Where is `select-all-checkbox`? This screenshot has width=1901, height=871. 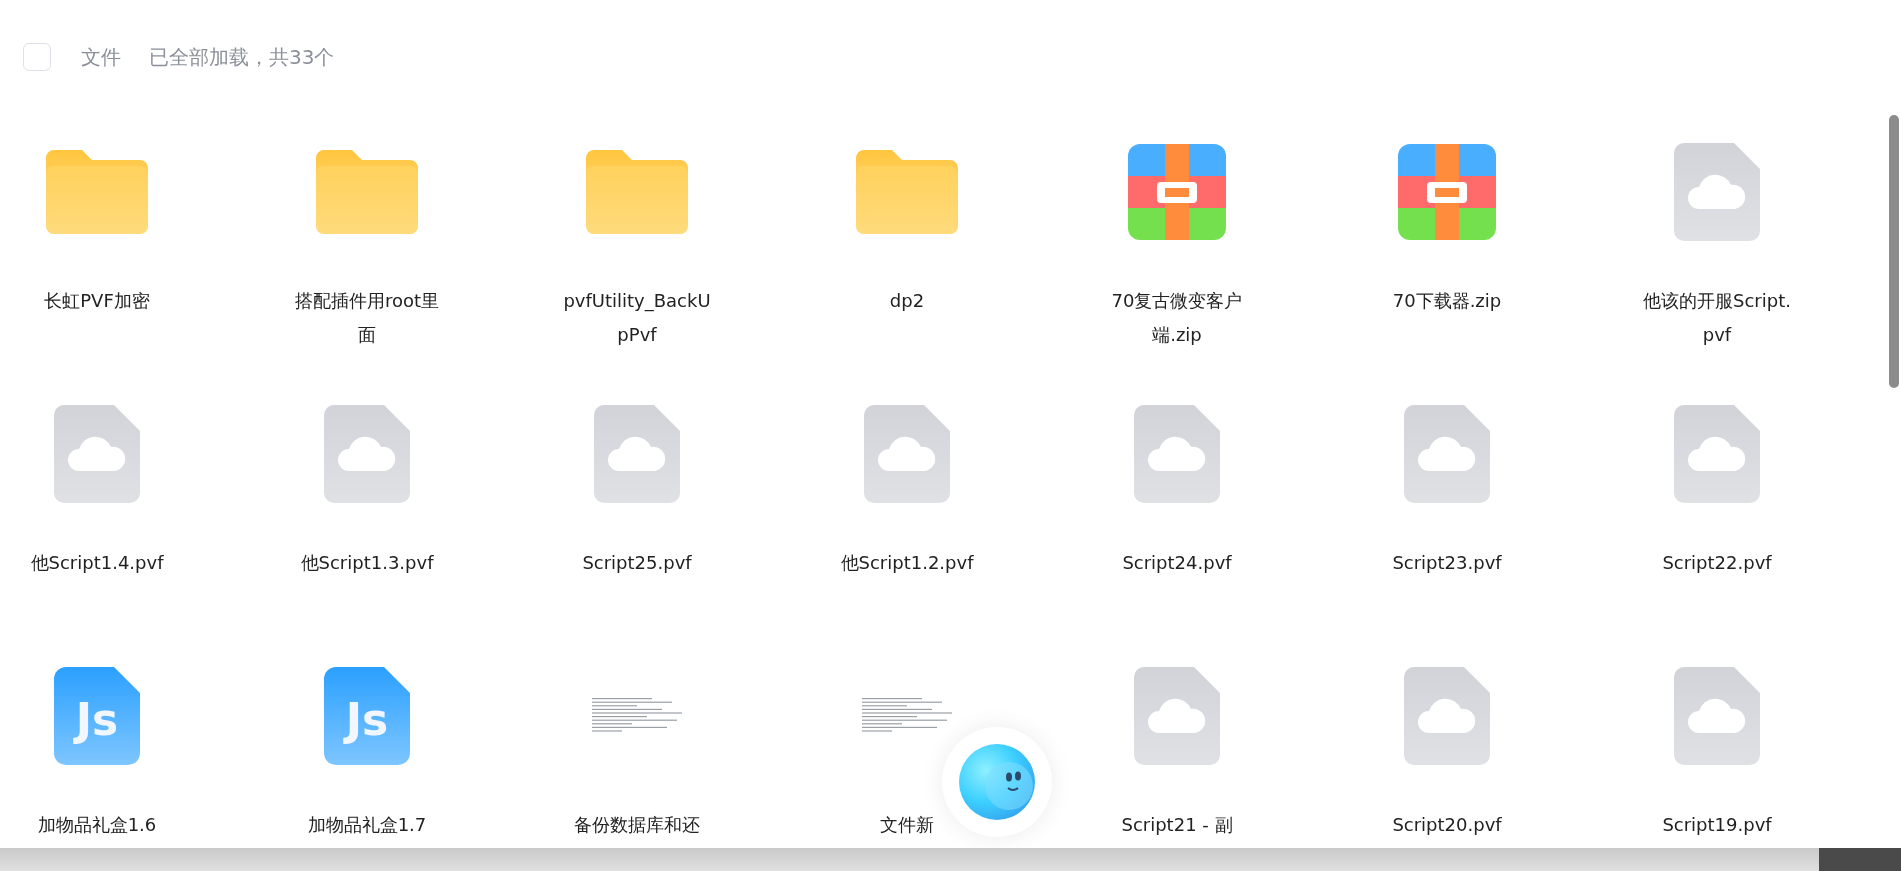 select-all-checkbox is located at coordinates (37, 57).